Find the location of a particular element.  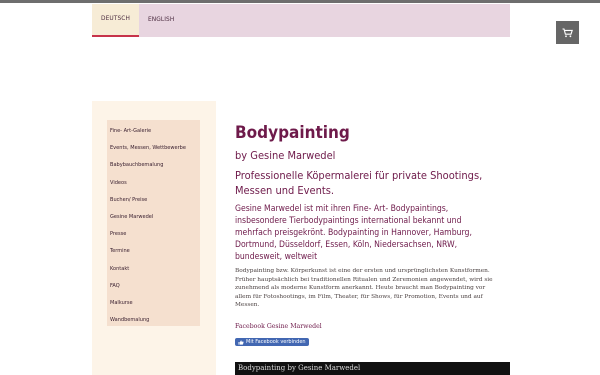

sidebar-item-fine-art-galerie: Fine- Art-Galerie is located at coordinates (153, 131).